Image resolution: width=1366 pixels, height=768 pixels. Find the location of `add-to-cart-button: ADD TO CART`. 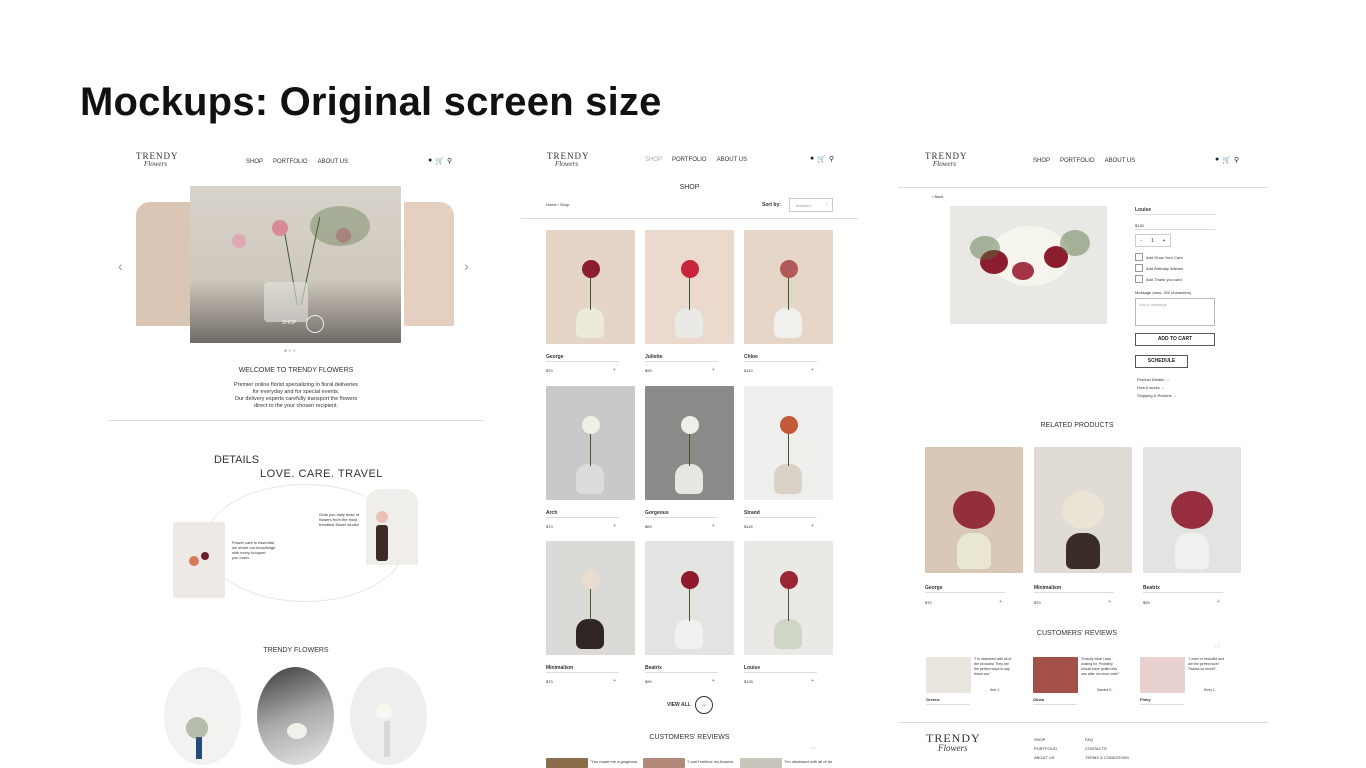

add-to-cart-button: ADD TO CART is located at coordinates (1175, 339).